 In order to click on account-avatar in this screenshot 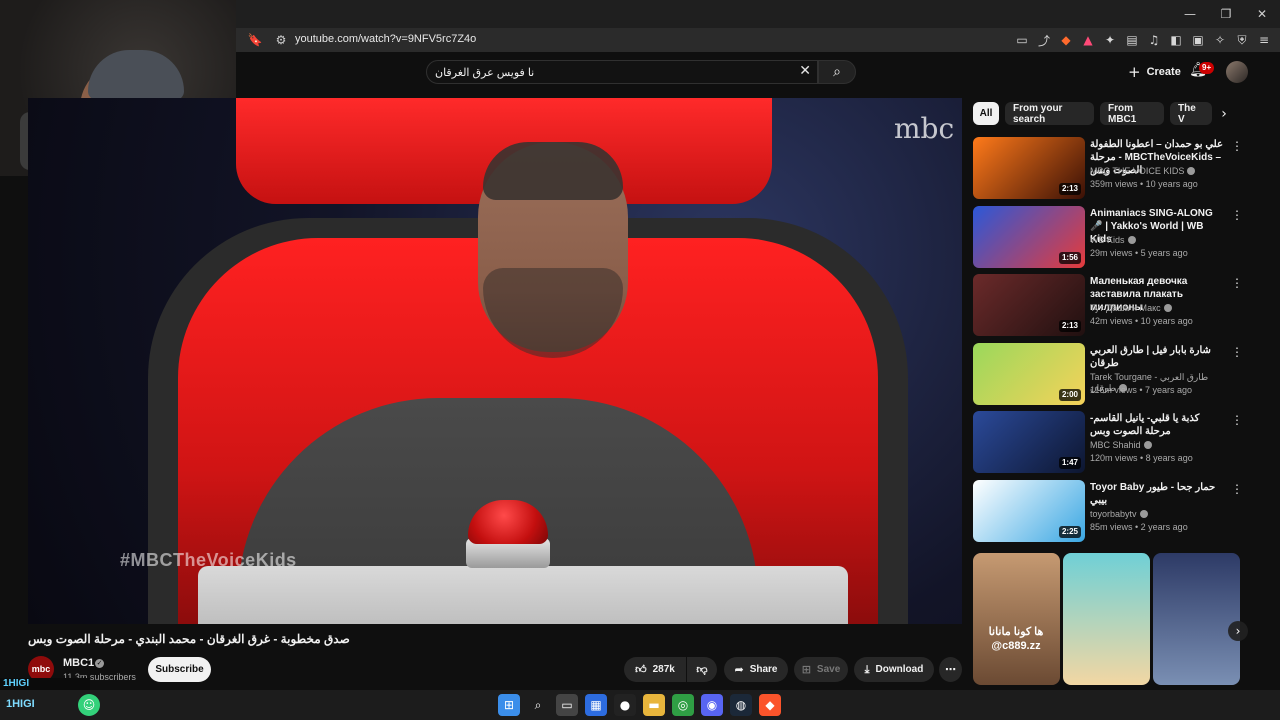, I will do `click(1237, 72)`.